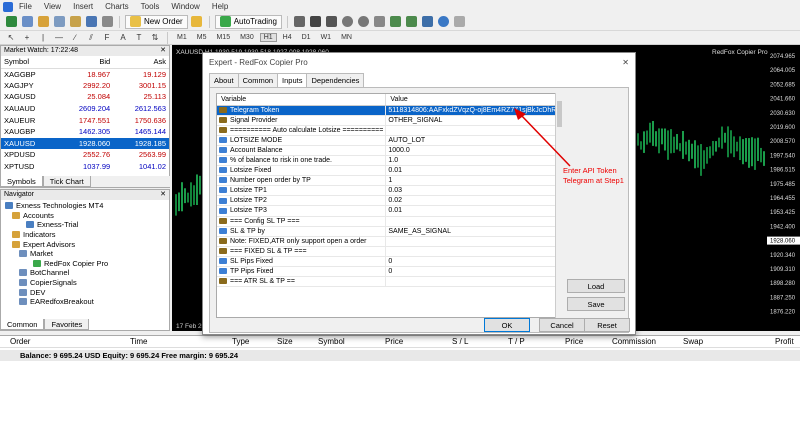 This screenshot has height=426, width=800. Describe the element at coordinates (472, 181) in the screenshot. I see `value-cell: 1` at that location.